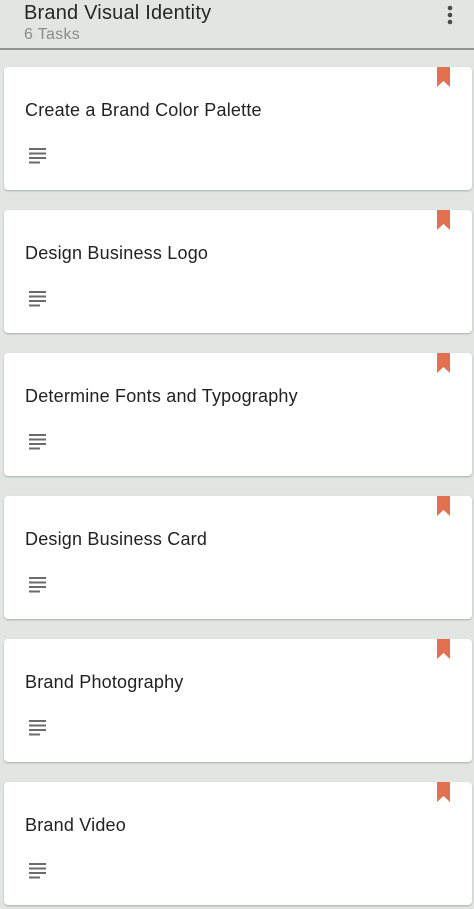 This screenshot has width=474, height=909. What do you see at coordinates (238, 843) in the screenshot?
I see `task-card: Brand Video` at bounding box center [238, 843].